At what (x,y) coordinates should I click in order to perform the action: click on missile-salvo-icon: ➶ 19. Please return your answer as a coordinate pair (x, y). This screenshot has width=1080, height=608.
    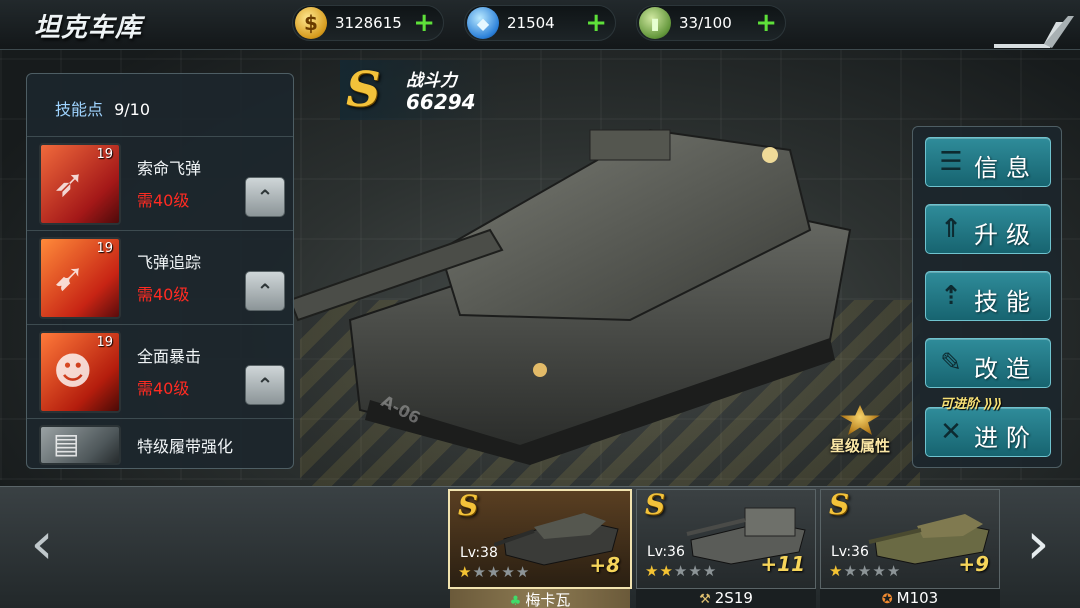
    Looking at the image, I should click on (80, 184).